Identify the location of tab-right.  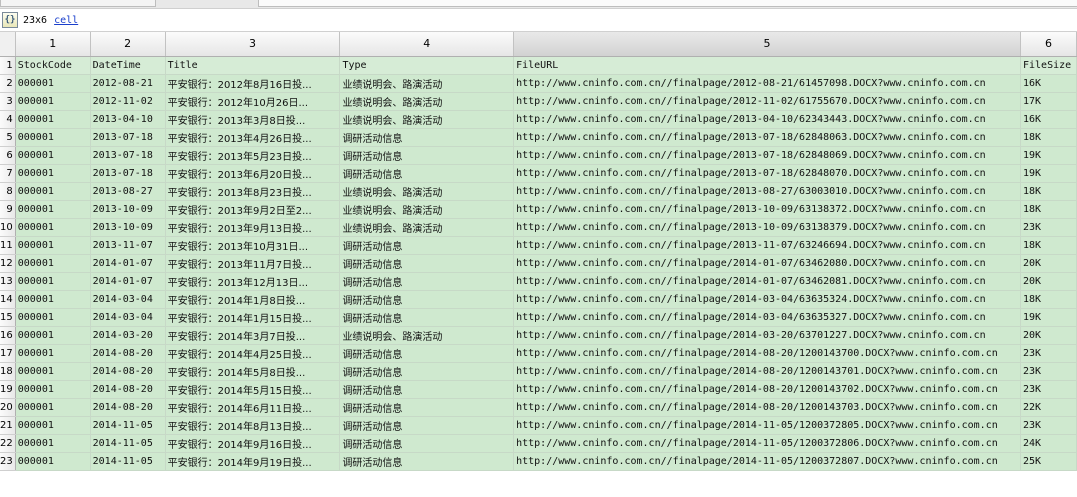
(667, 3).